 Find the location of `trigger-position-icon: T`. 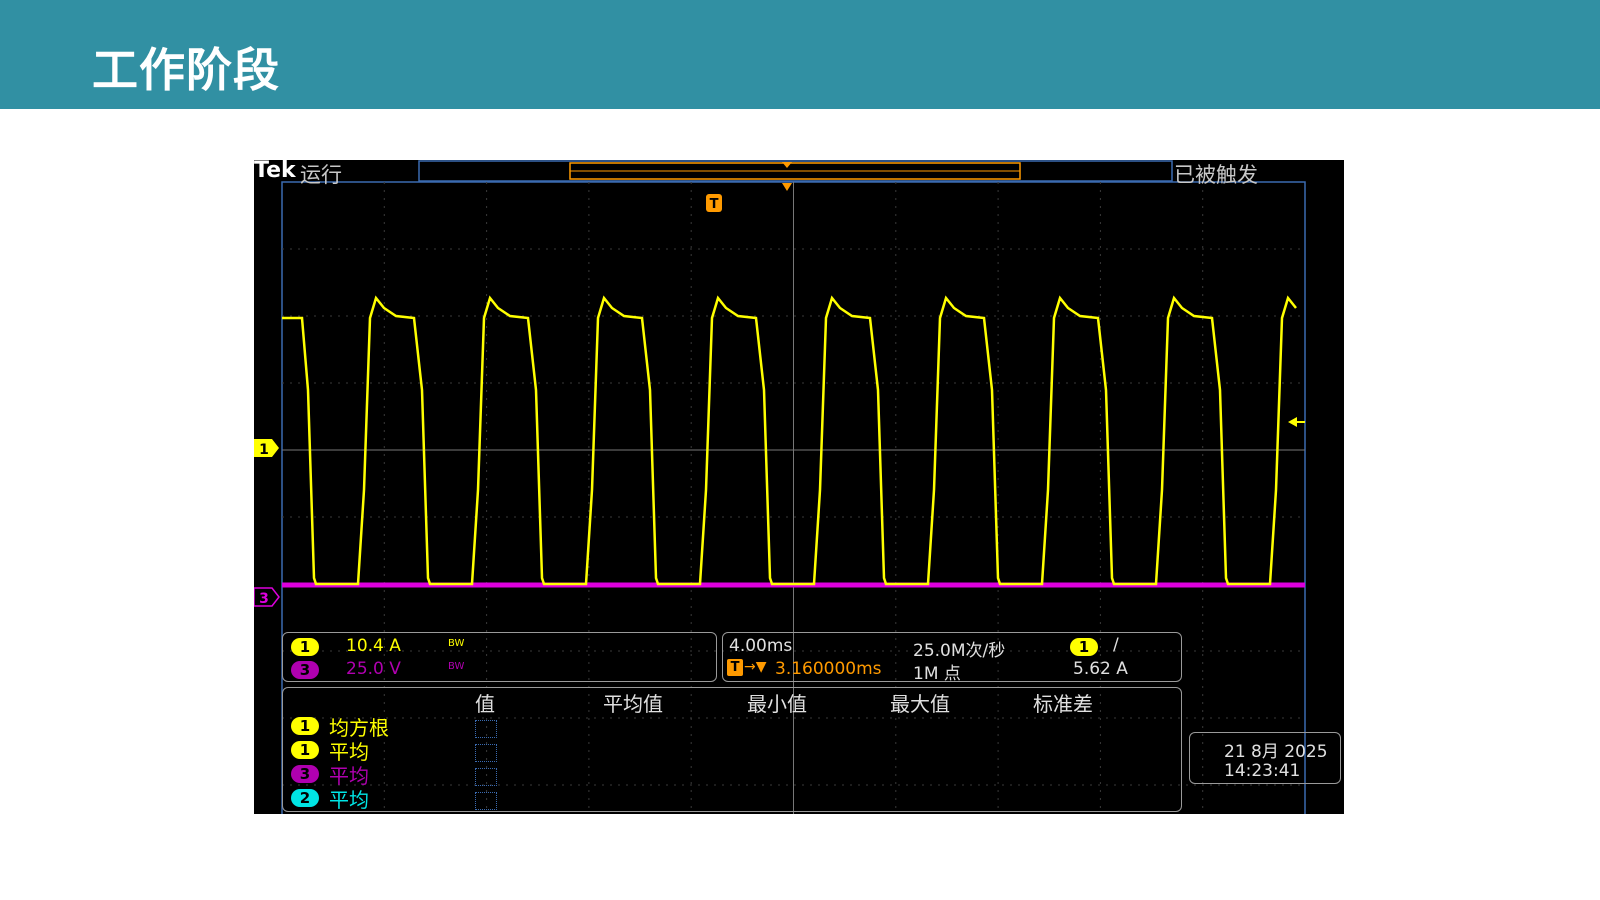

trigger-position-icon: T is located at coordinates (735, 667).